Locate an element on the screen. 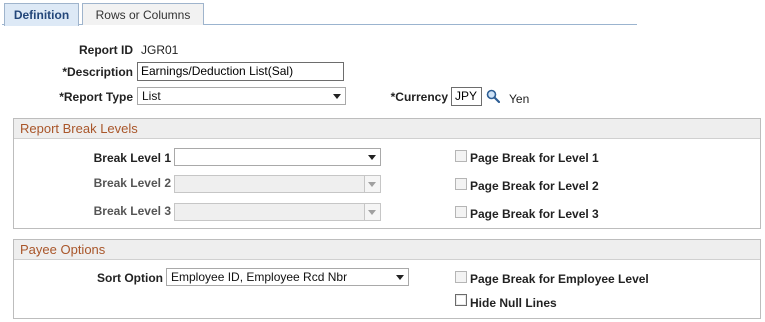 Image resolution: width=765 pixels, height=322 pixels. hide-null-lines-label: Hide Null Lines is located at coordinates (513, 303).